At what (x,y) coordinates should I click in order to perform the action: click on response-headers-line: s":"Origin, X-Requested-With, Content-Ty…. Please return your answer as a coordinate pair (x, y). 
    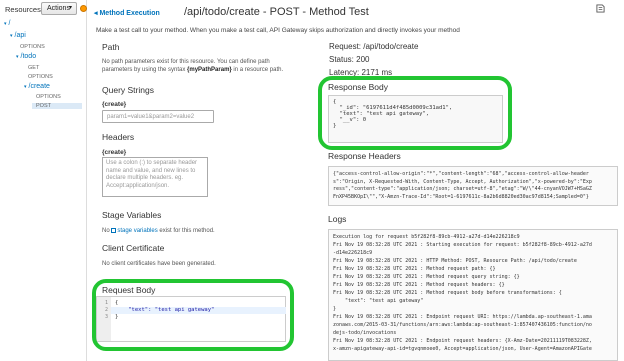
    Looking at the image, I should click on (462, 181).